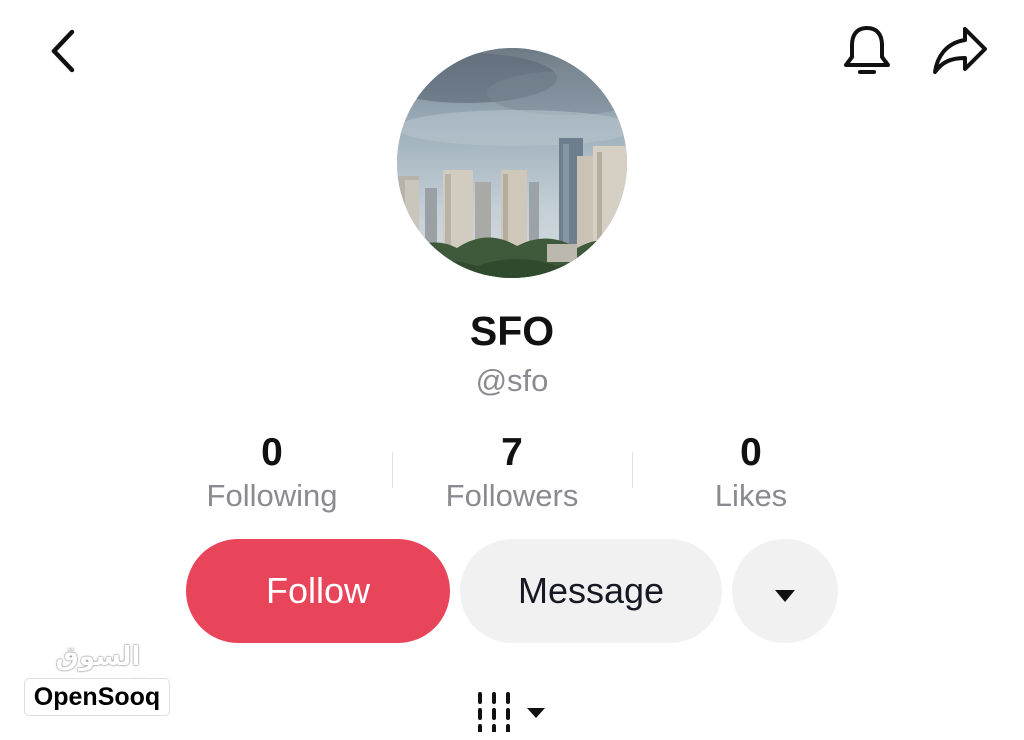 This screenshot has height=740, width=1024. Describe the element at coordinates (494, 710) in the screenshot. I see `grid-lines-icon` at that location.